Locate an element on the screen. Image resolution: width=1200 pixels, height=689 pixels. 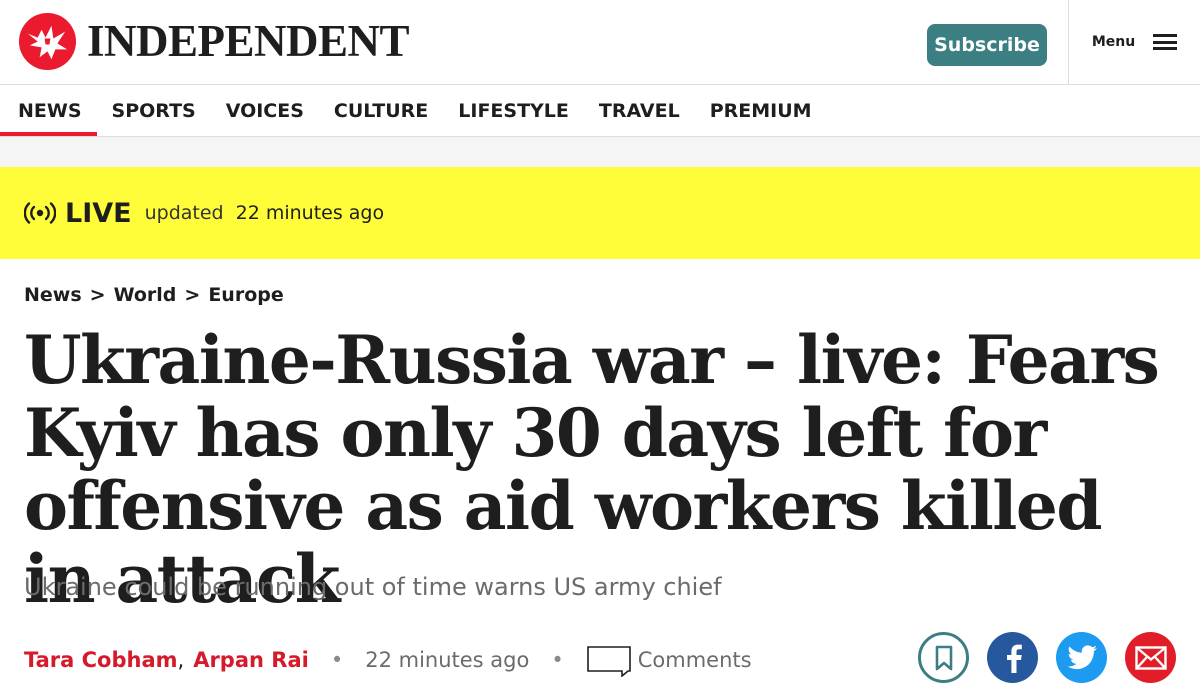
live-updated-time: 22 minutes ago is located at coordinates (310, 213).